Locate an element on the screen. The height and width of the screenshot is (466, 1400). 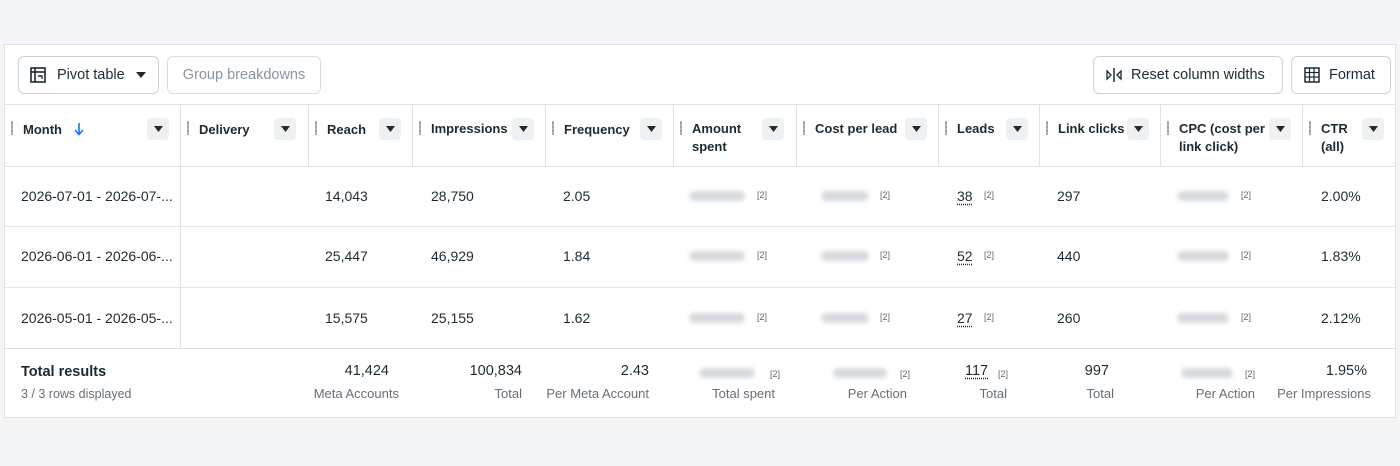
sort-down-arrow-icon is located at coordinates (79, 131).